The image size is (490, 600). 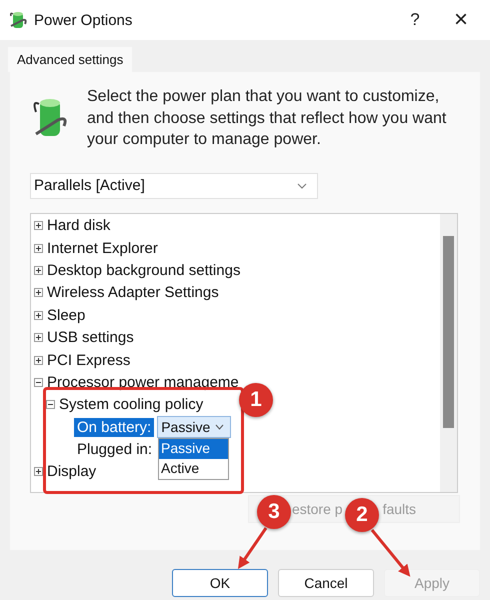 I want to click on scrollbar, so click(x=448, y=353).